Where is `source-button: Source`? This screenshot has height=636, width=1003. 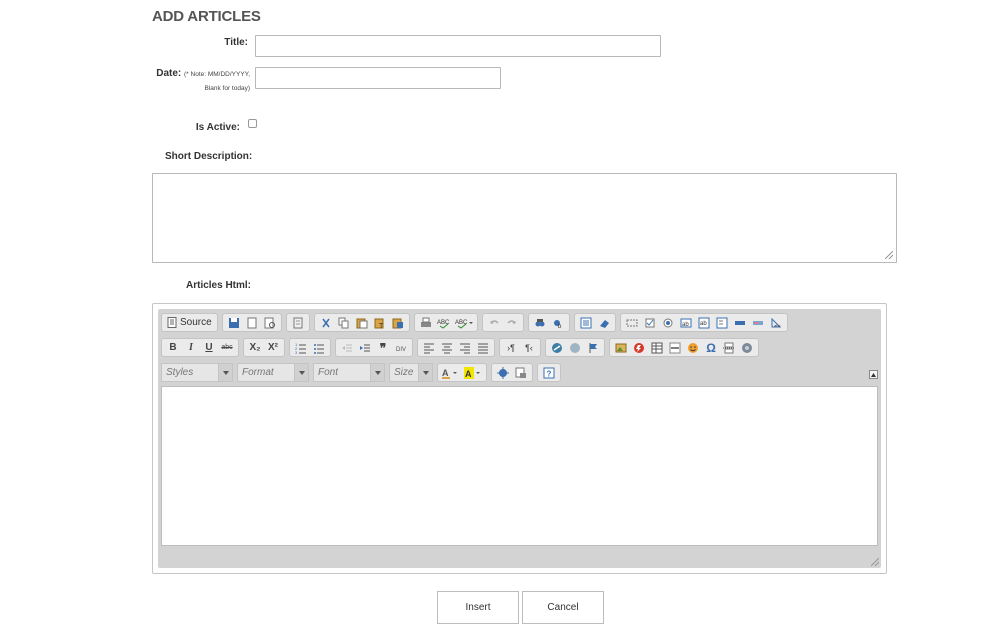 source-button: Source is located at coordinates (189, 322).